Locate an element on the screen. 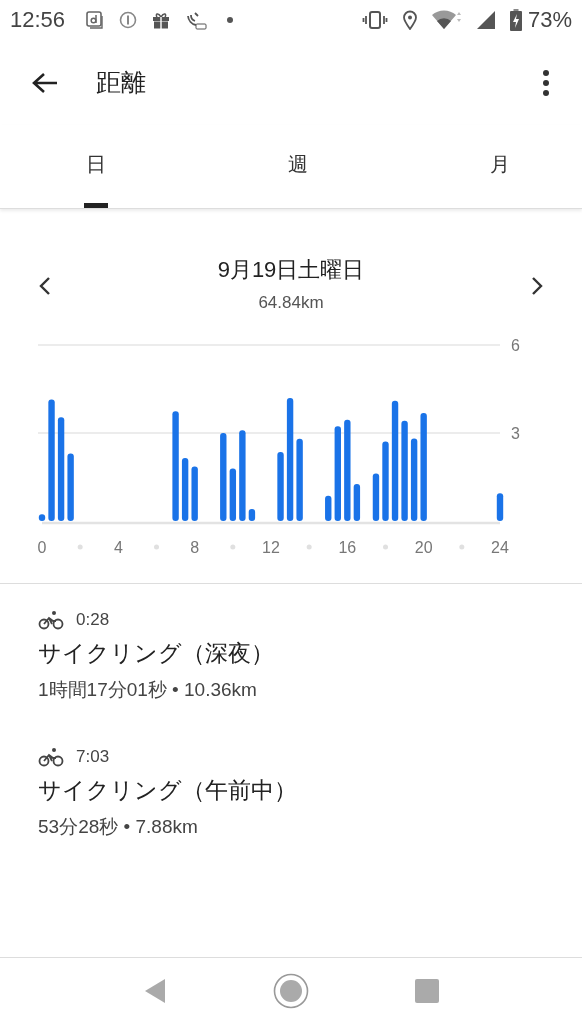 Image resolution: width=582 pixels, height=1024 pixels. wifi-icon is located at coordinates (446, 20).